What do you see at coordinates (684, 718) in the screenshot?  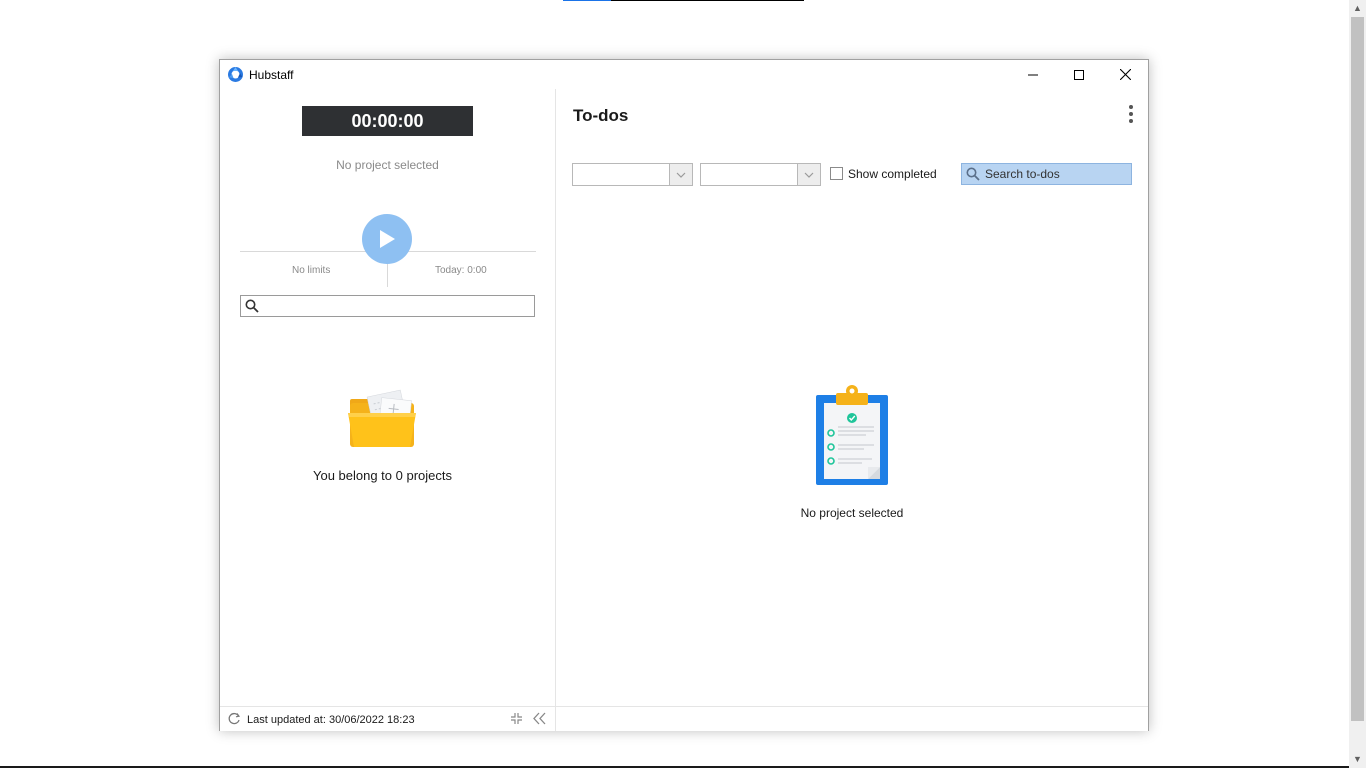 I see `status-bar: Last updated at: 30/06/2022 18:23` at bounding box center [684, 718].